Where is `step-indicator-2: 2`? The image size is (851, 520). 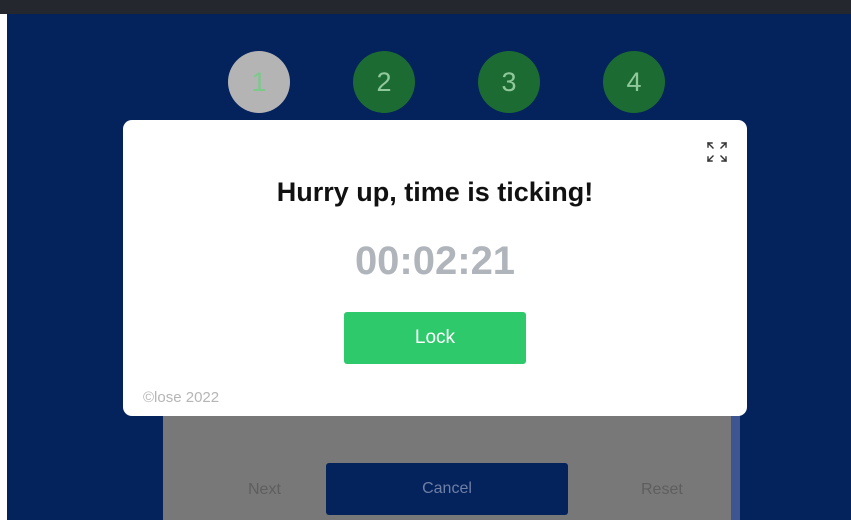 step-indicator-2: 2 is located at coordinates (384, 82).